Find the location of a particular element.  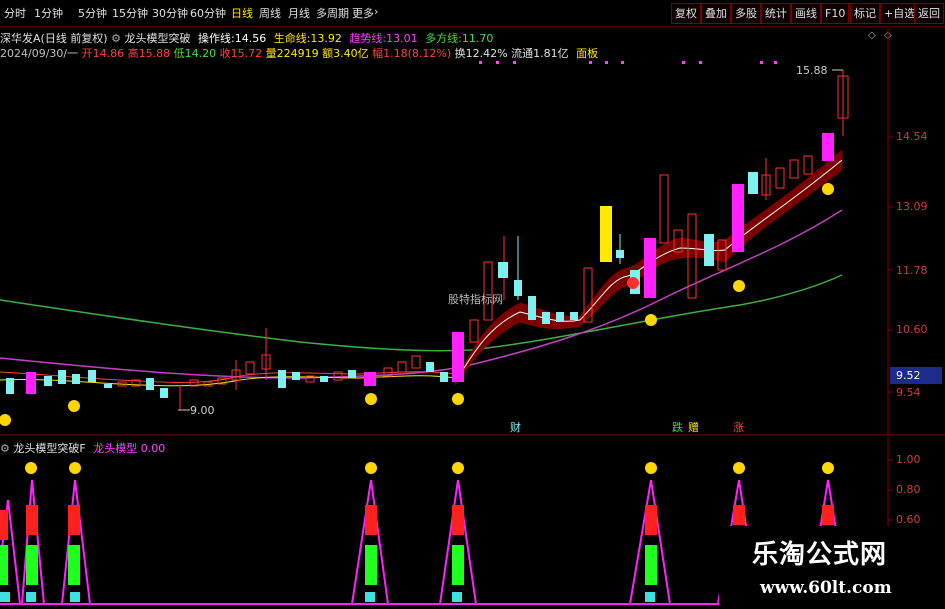

indicator-panel-title: ⚙ 龙头模型突破F 龙头模型 0.00 is located at coordinates (82, 448).